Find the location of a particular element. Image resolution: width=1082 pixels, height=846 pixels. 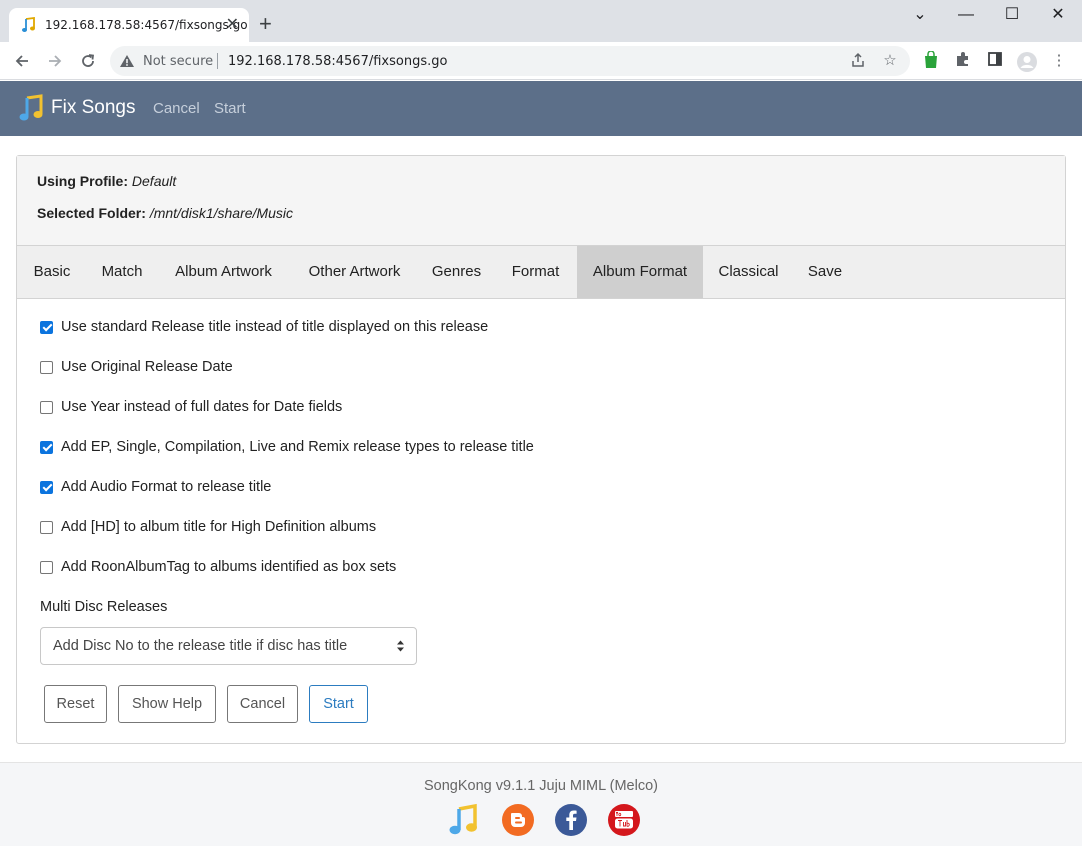

back-icon is located at coordinates (22, 61).